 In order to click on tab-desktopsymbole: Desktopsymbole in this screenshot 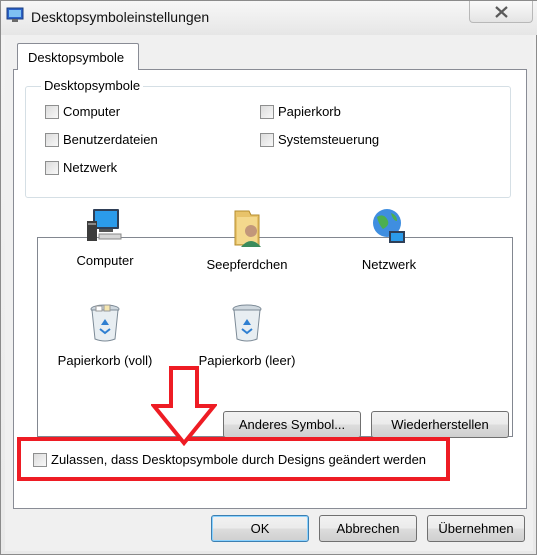, I will do `click(78, 56)`.